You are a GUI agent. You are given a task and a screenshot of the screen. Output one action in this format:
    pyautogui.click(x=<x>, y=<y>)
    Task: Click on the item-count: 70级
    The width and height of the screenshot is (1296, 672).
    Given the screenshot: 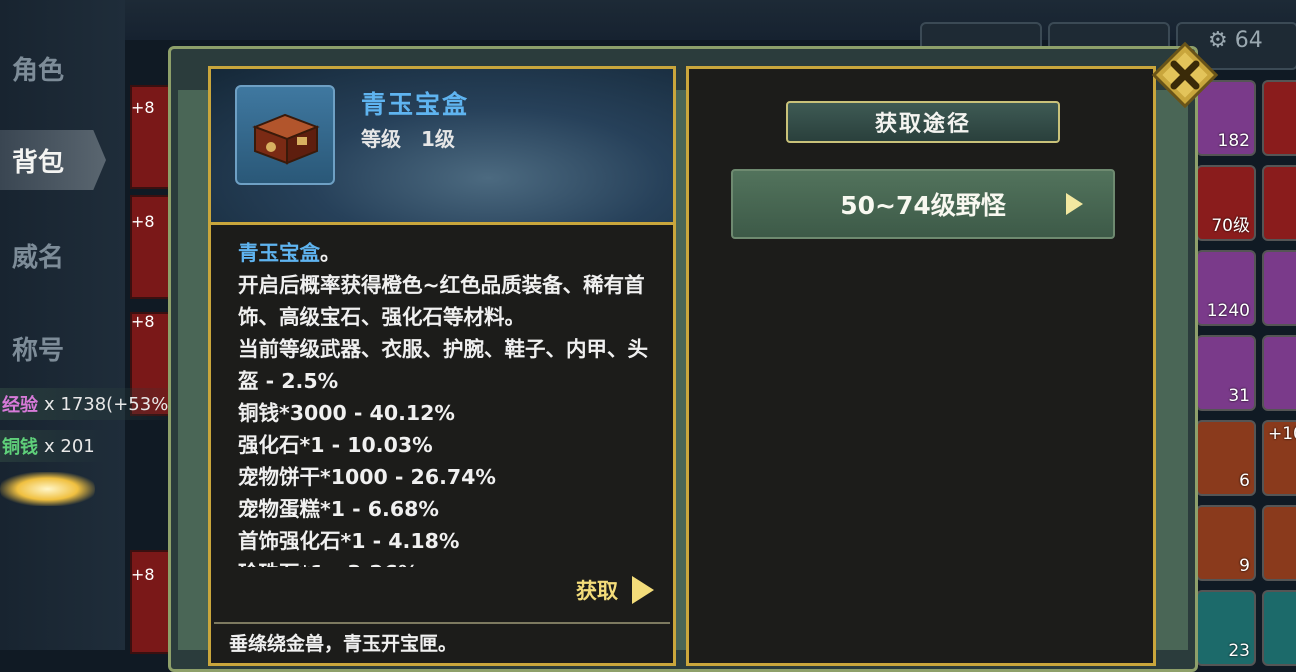 What is the action you would take?
    pyautogui.click(x=1230, y=226)
    